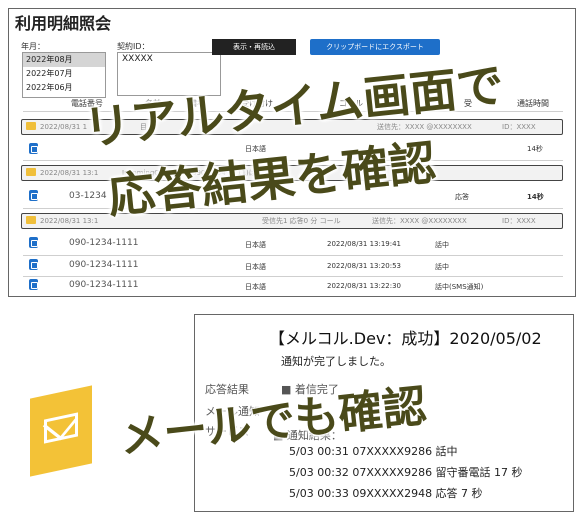 This screenshot has width=586, height=516. Describe the element at coordinates (61, 431) in the screenshot. I see `mail-icon` at that location.